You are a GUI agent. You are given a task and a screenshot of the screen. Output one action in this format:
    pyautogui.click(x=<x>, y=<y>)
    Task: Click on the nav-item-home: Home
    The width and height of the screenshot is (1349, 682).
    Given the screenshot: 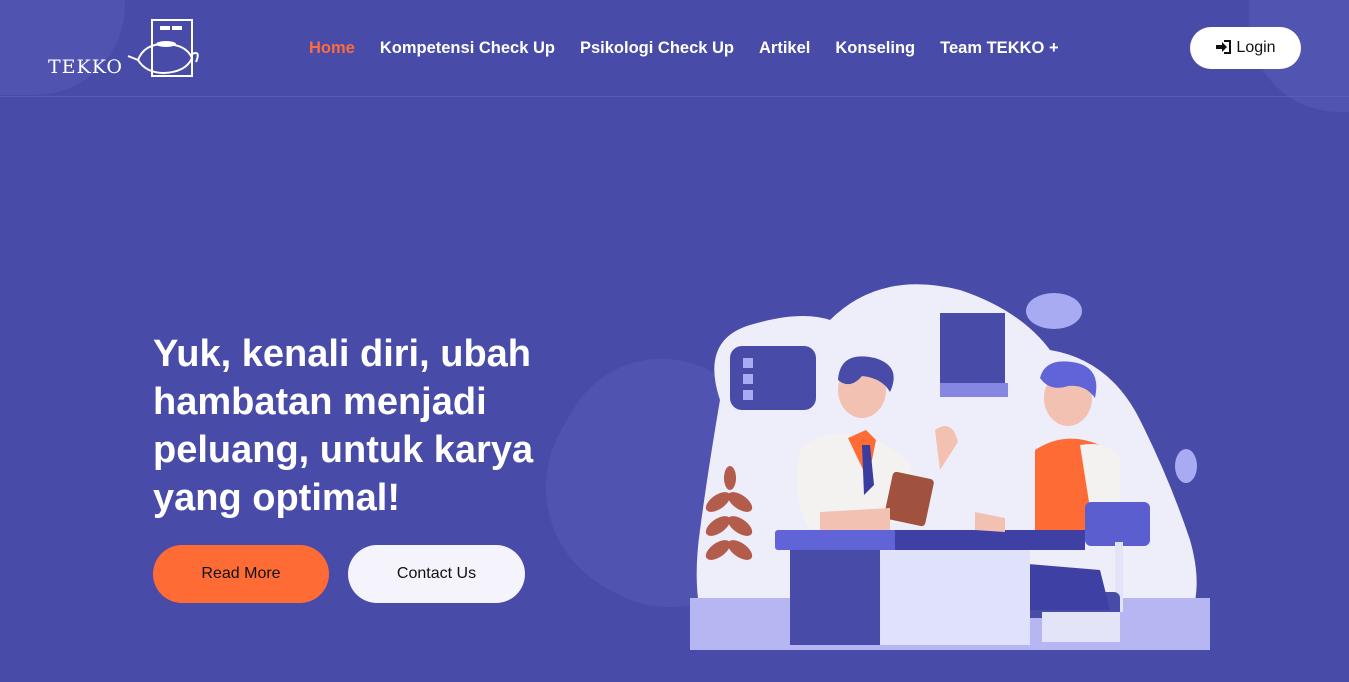 What is the action you would take?
    pyautogui.click(x=332, y=48)
    